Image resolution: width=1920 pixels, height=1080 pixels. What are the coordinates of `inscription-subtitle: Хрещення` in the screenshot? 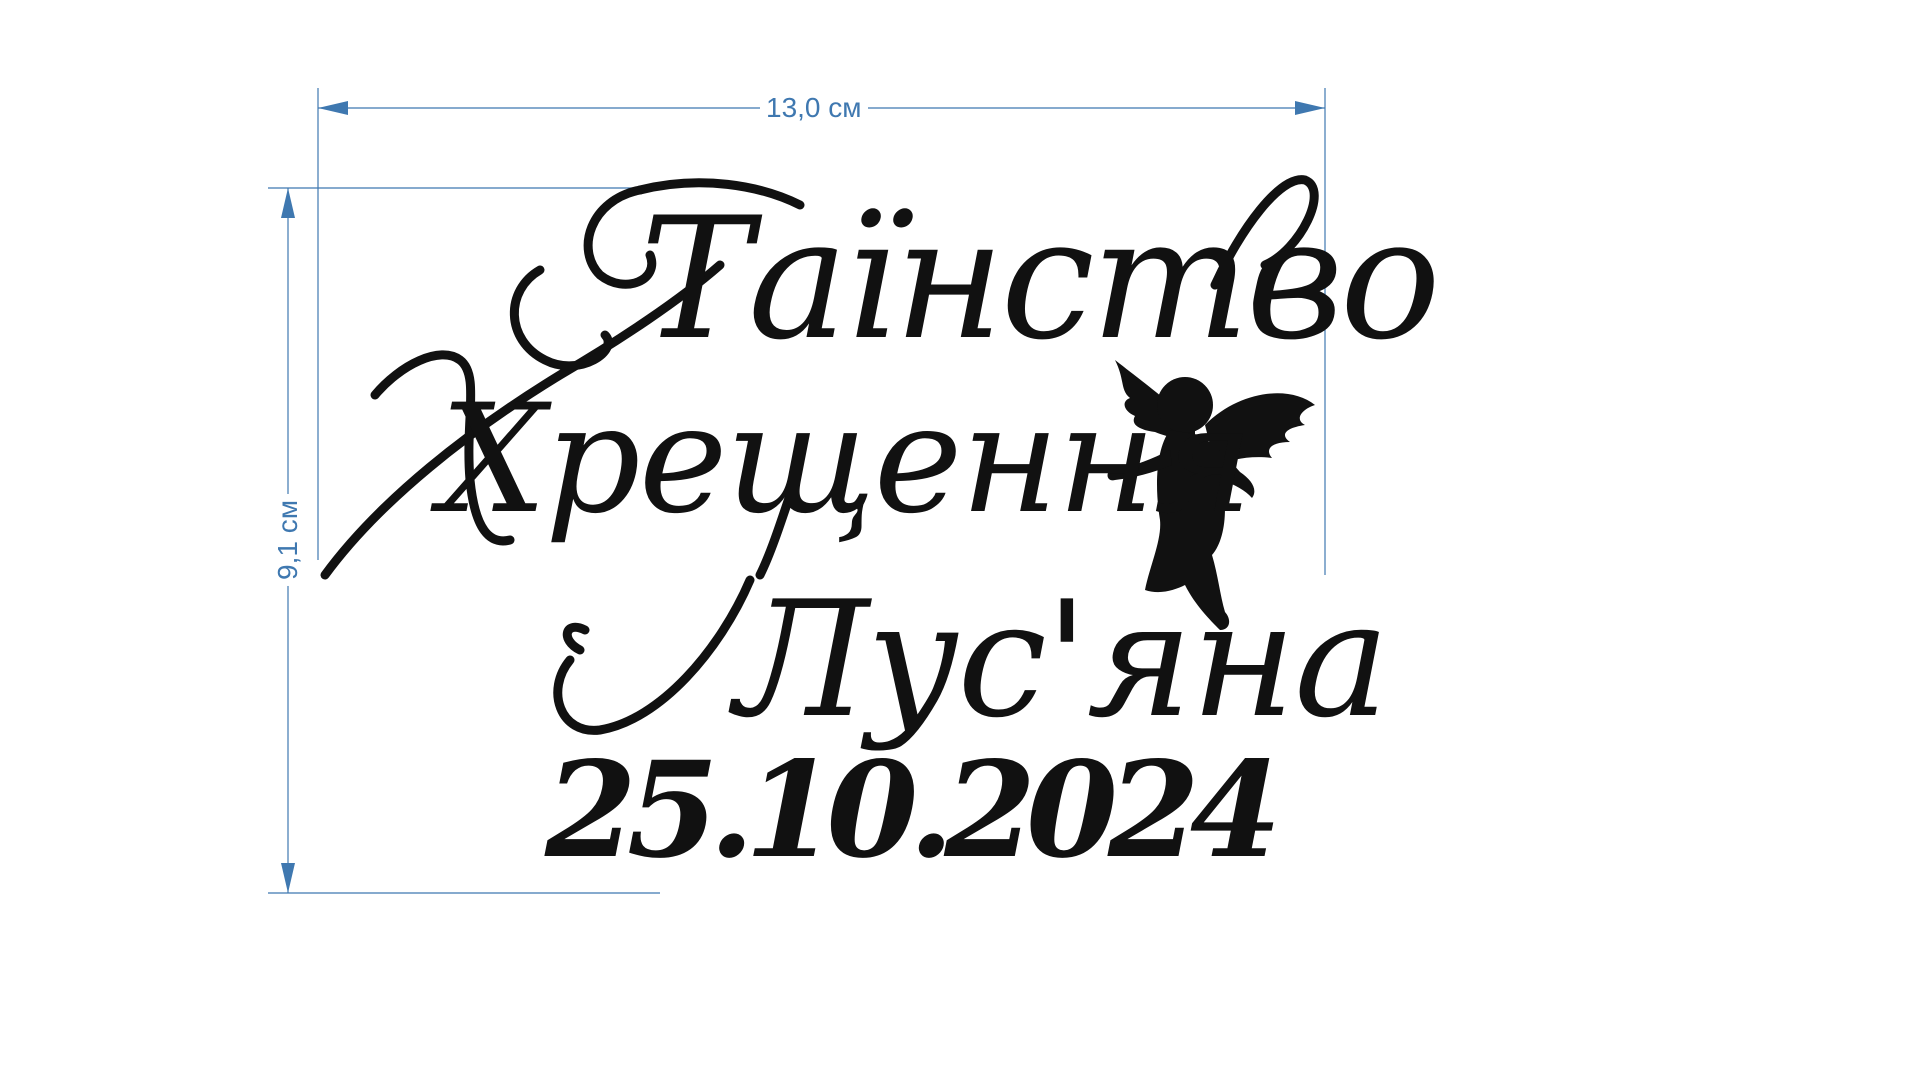 It's located at (846, 460).